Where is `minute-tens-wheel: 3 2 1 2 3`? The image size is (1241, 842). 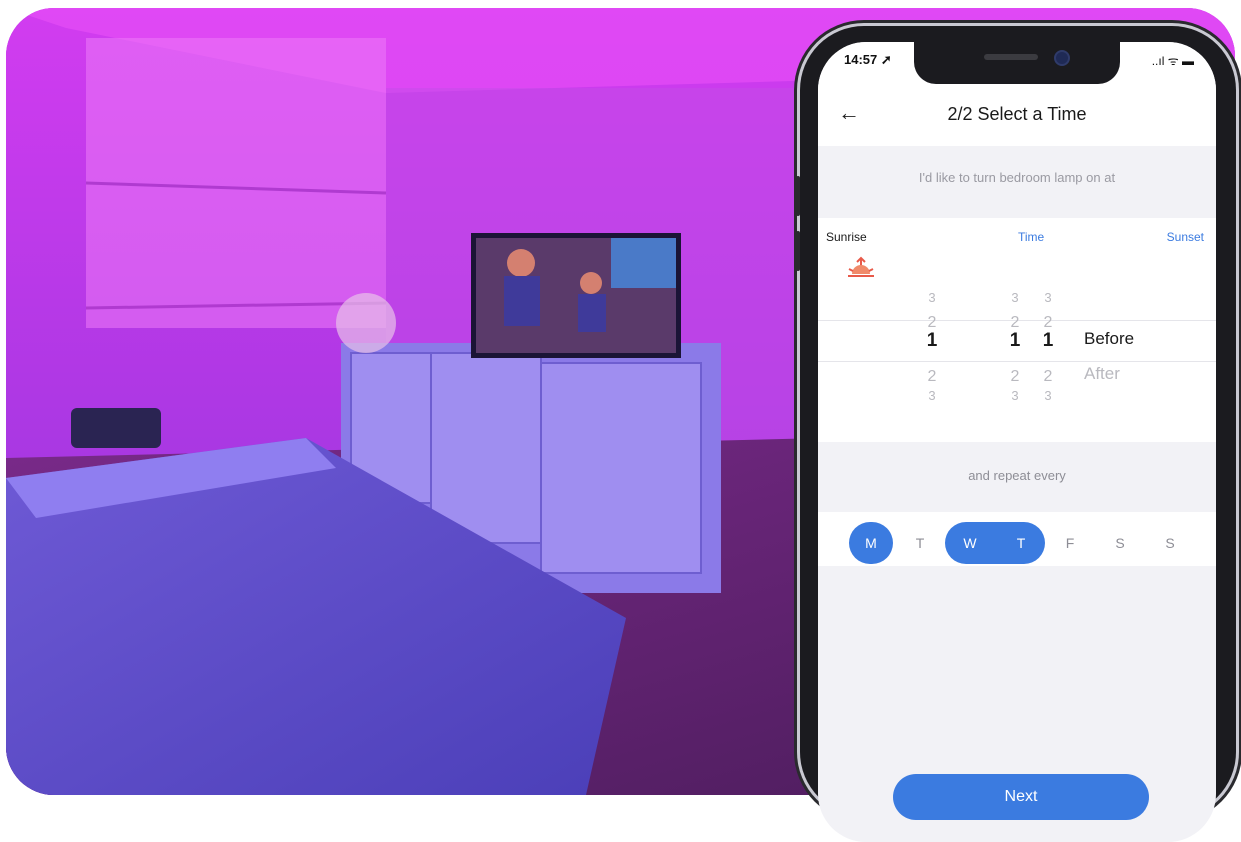
minute-tens-wheel: 3 2 1 2 3 is located at coordinates (1015, 330).